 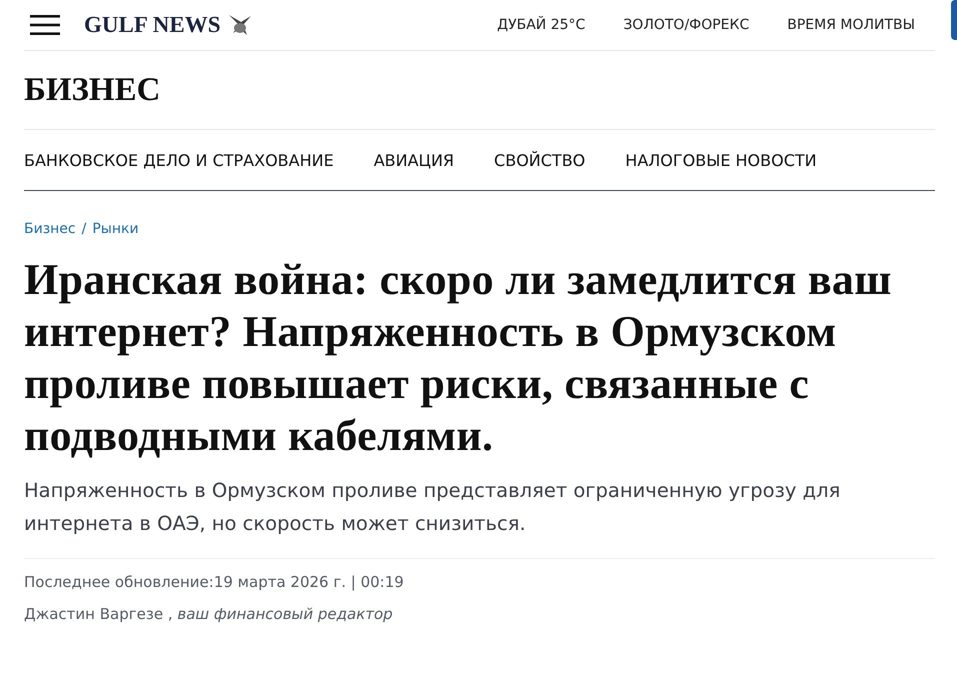 I want to click on update-time: Последнее обновление:19 марта 2026 г. | 00:19, so click(x=214, y=582).